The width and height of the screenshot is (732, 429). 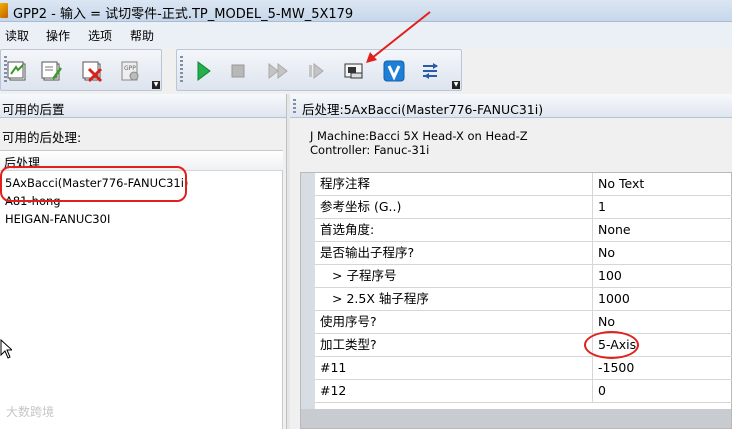 What do you see at coordinates (100, 35) in the screenshot?
I see `menu-options: 选项` at bounding box center [100, 35].